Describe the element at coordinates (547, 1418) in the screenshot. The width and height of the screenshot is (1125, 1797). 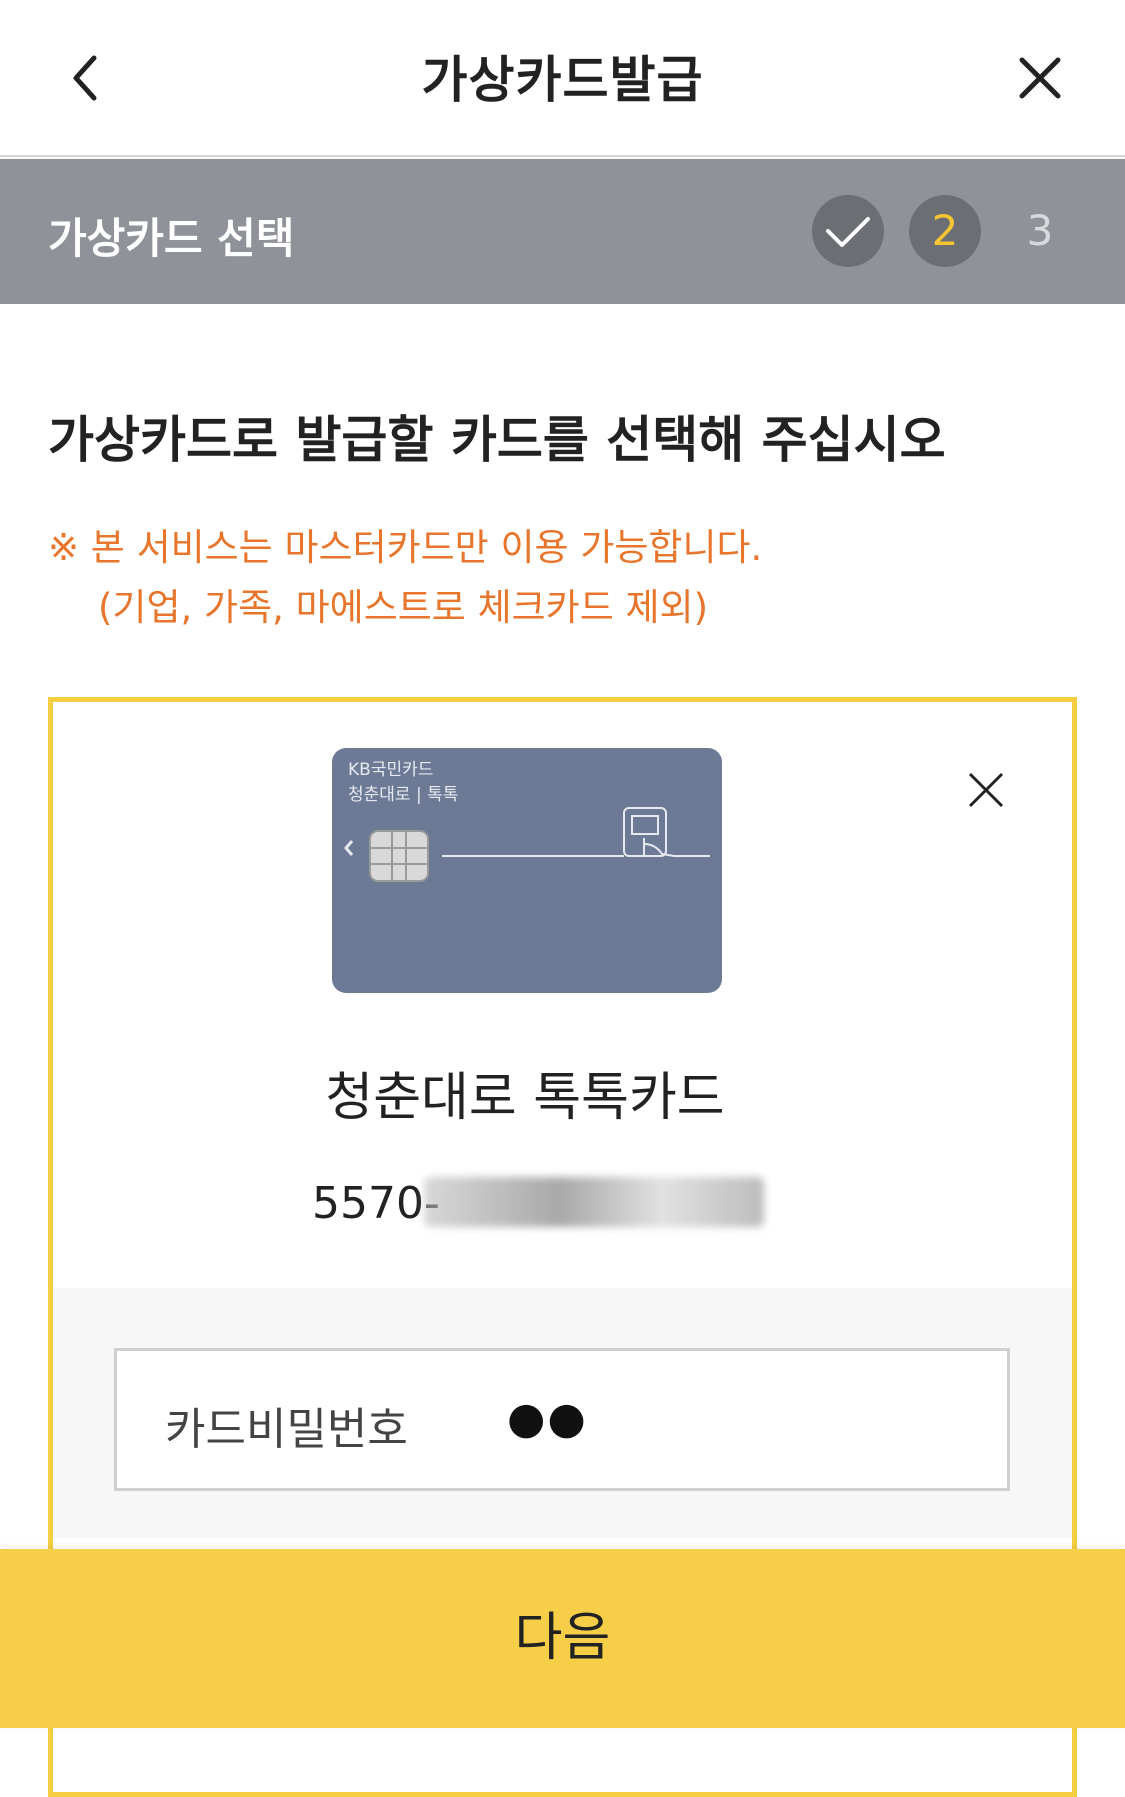
I see `password-masked-value: ●●` at that location.